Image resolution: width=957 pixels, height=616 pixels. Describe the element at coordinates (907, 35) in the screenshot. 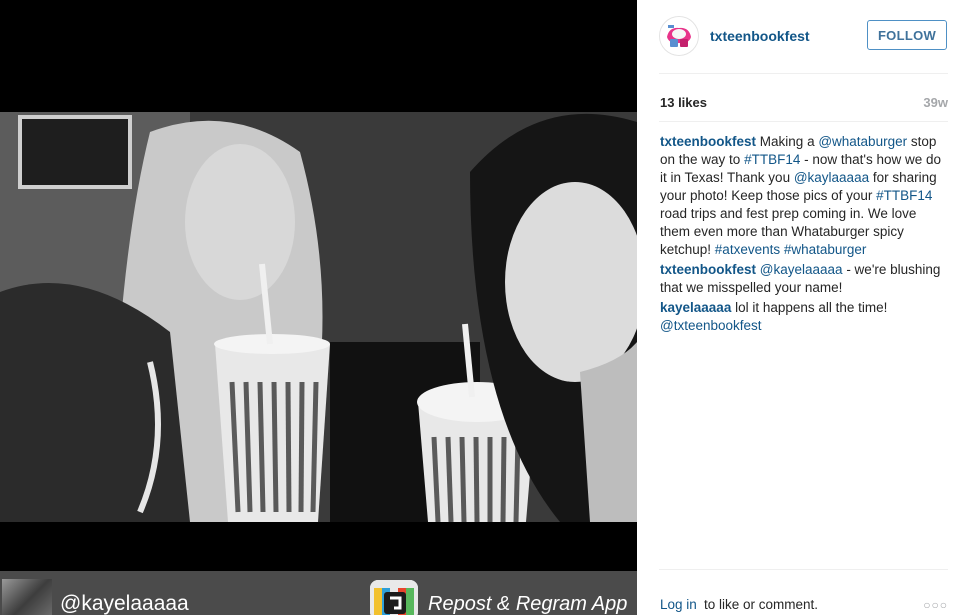

I see `follow-button: FOLLOW` at that location.